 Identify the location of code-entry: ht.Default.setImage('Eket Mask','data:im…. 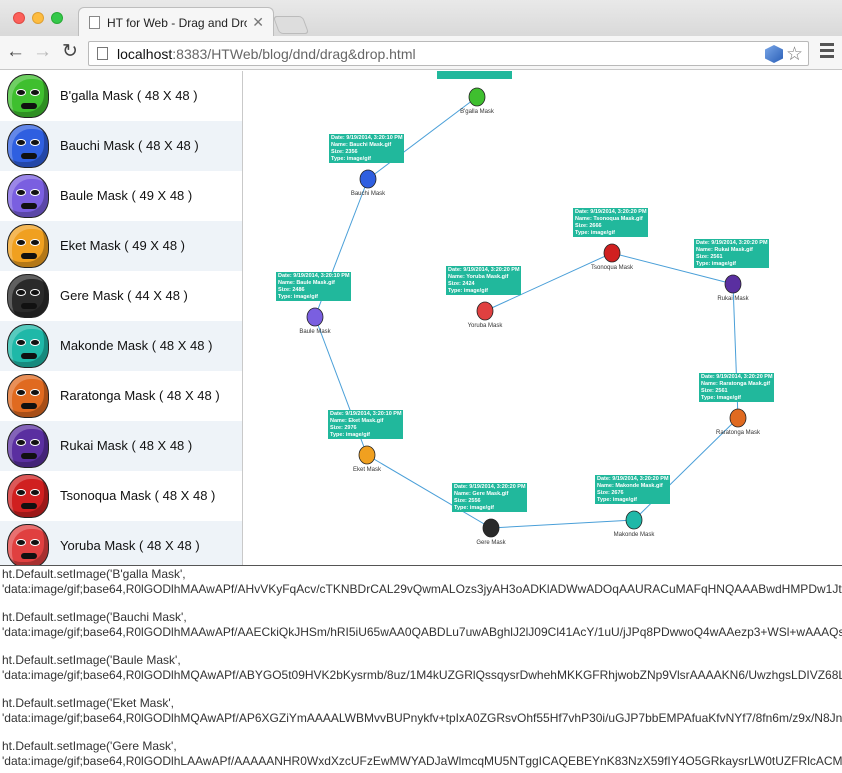
(422, 711).